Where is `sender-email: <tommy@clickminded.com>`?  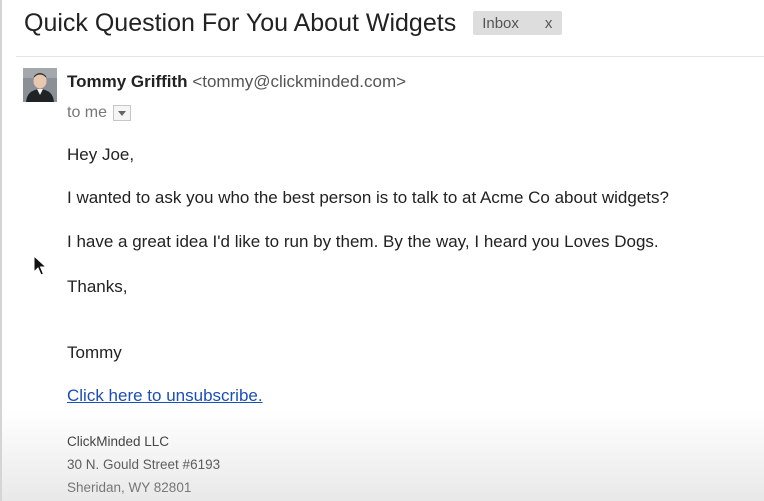
sender-email: <tommy@clickminded.com> is located at coordinates (299, 81).